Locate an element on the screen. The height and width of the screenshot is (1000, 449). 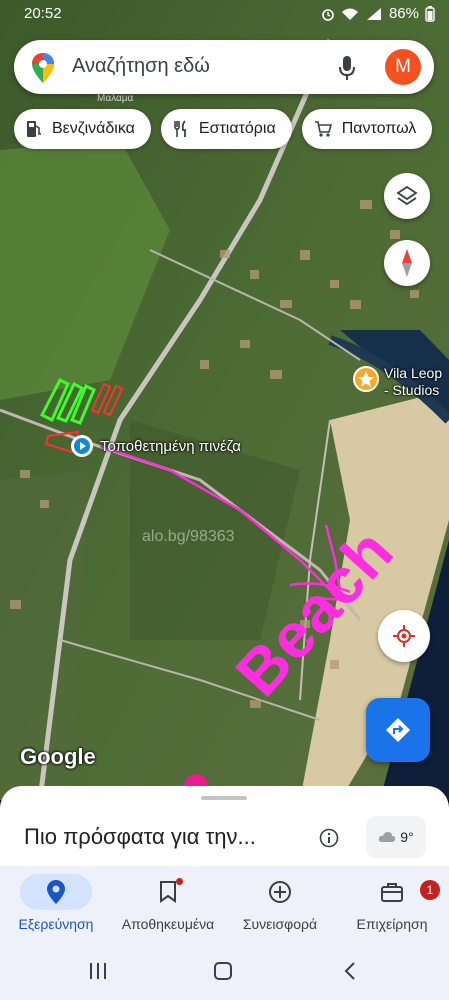
poi-label: Vila Leop - Studios is located at coordinates (413, 382).